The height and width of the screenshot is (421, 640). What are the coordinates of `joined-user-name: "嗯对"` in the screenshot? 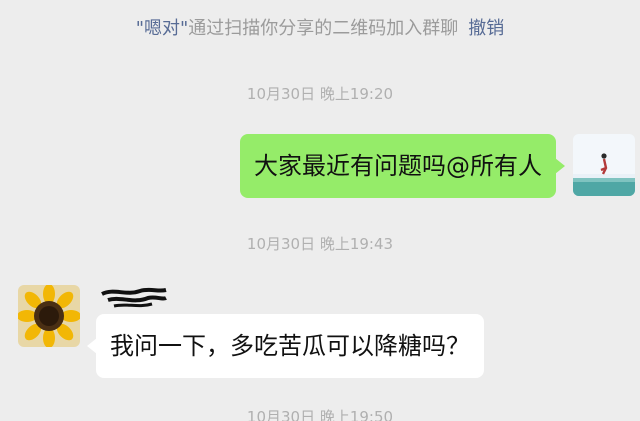 It's located at (162, 28).